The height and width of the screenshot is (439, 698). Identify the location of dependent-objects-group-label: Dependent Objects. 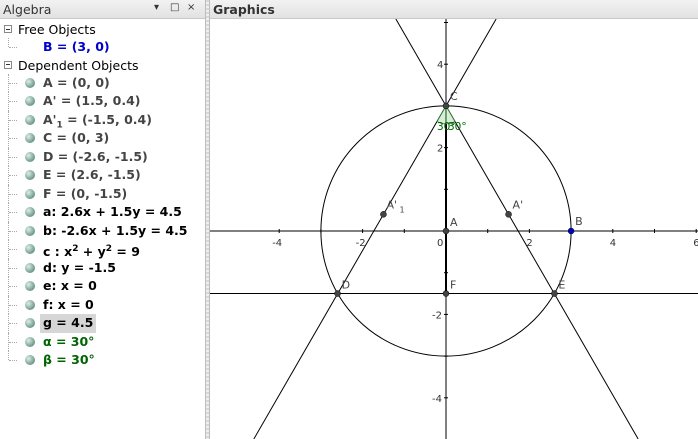
(78, 65).